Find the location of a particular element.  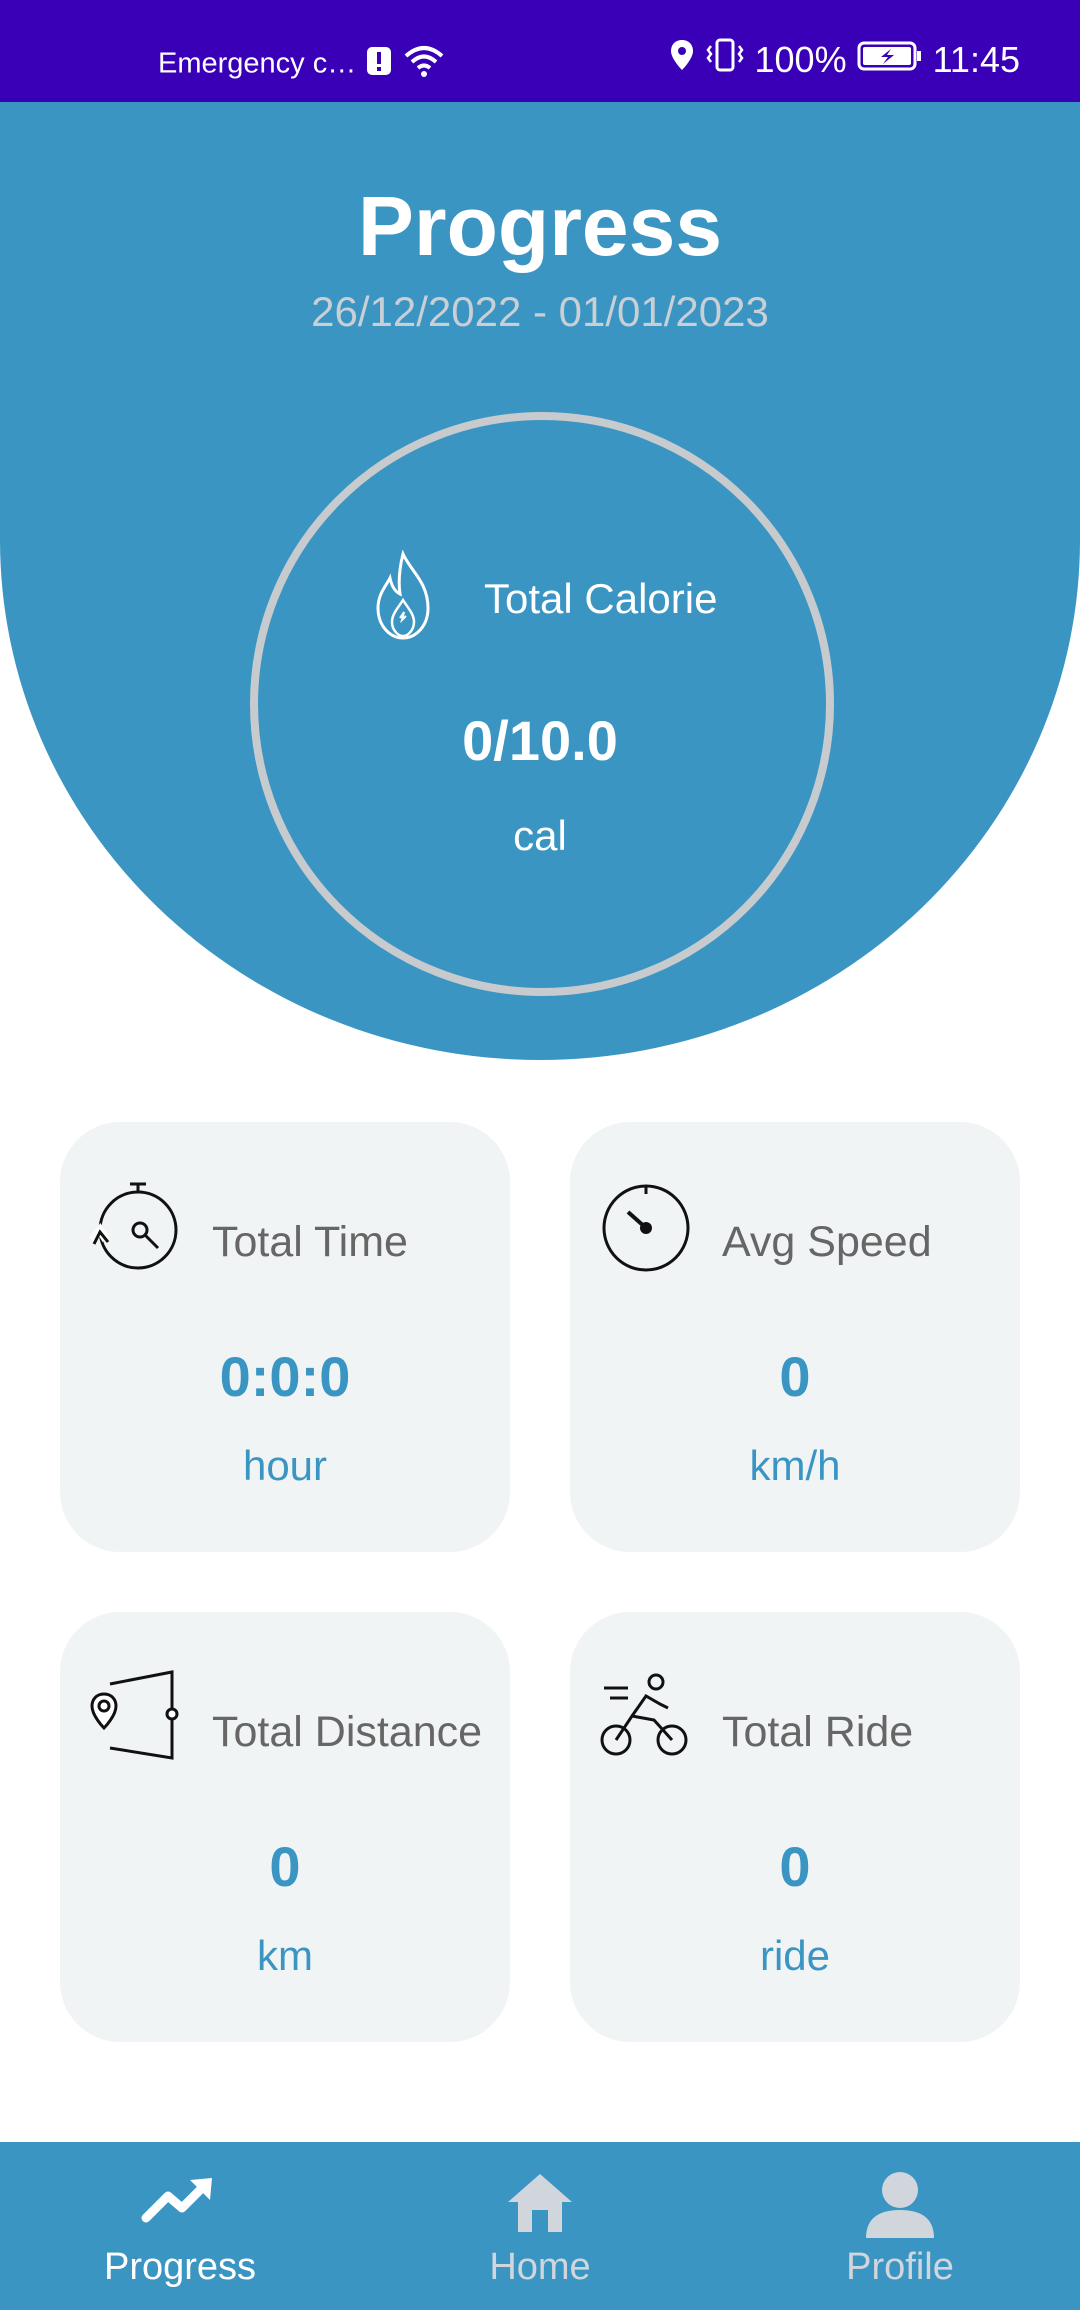

avg-speed-label: Avg Speed is located at coordinates (827, 1242).